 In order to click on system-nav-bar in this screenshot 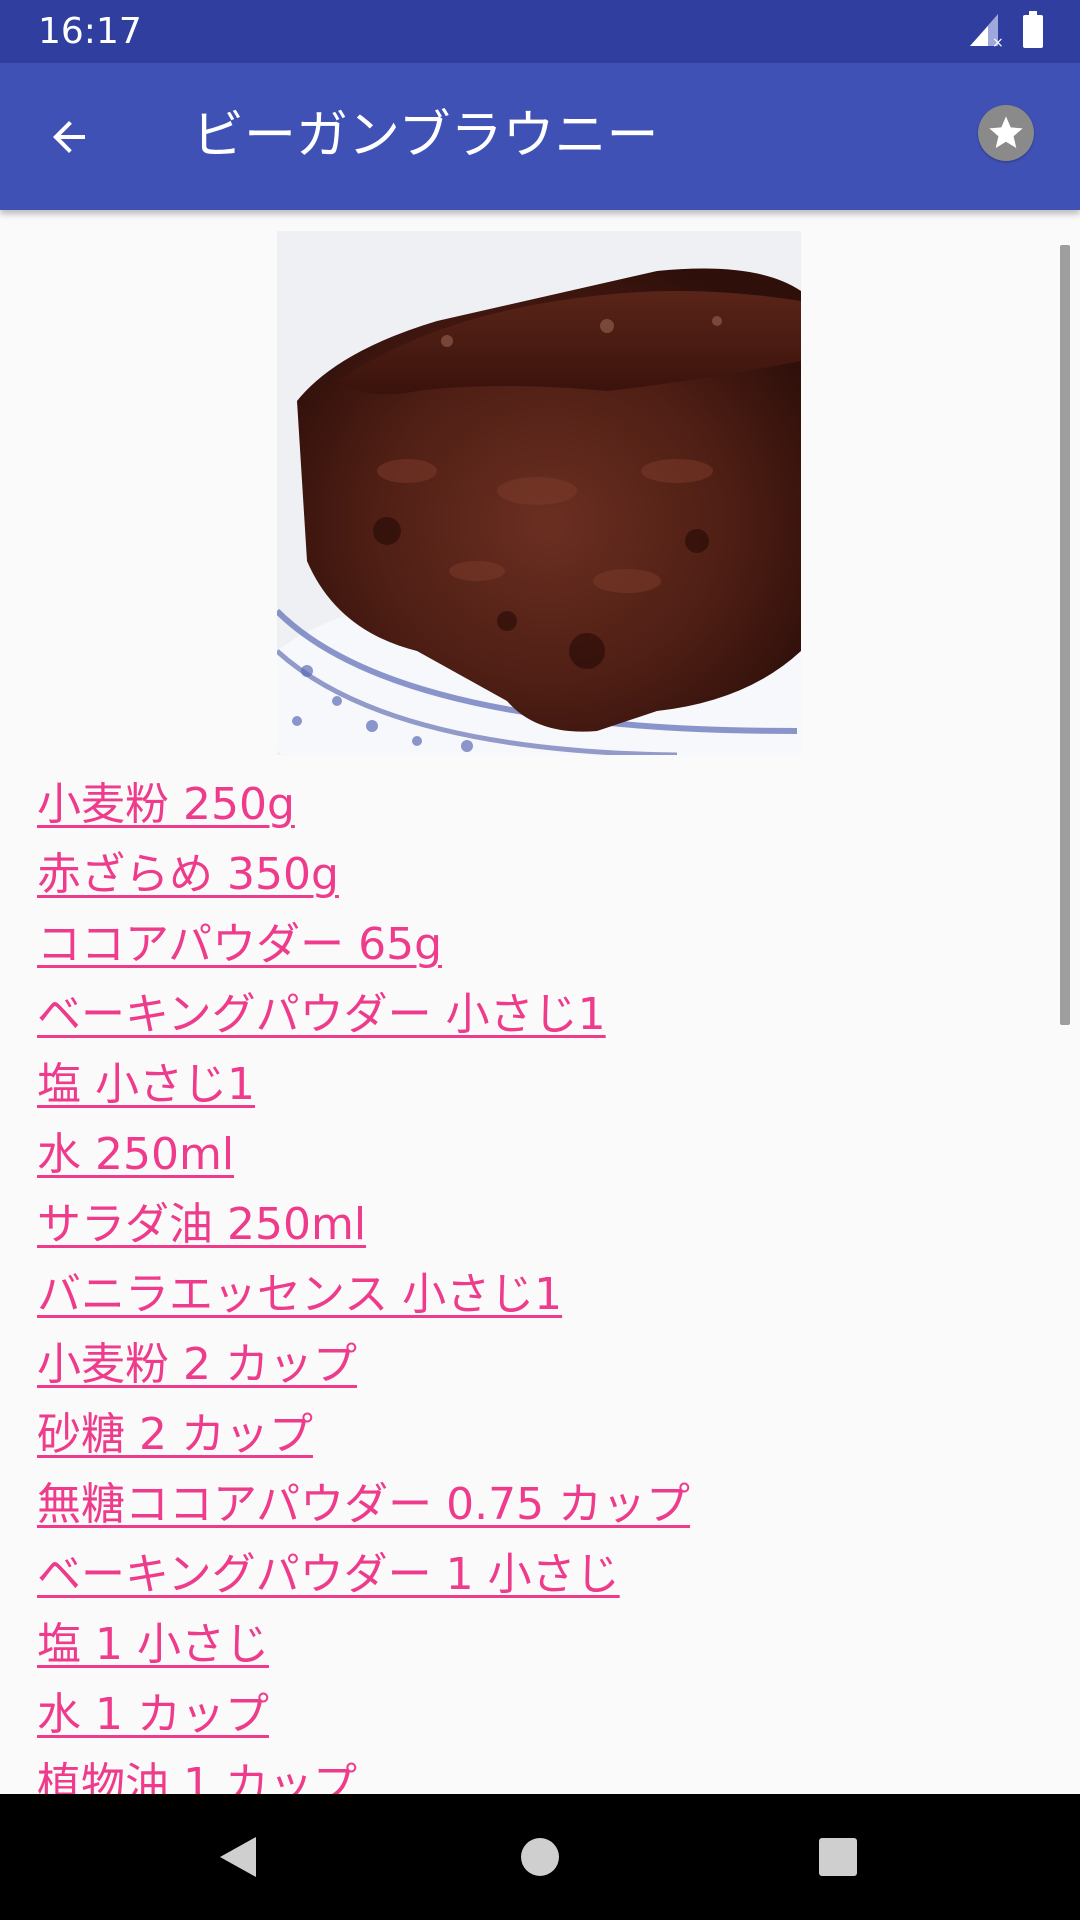, I will do `click(540, 1857)`.